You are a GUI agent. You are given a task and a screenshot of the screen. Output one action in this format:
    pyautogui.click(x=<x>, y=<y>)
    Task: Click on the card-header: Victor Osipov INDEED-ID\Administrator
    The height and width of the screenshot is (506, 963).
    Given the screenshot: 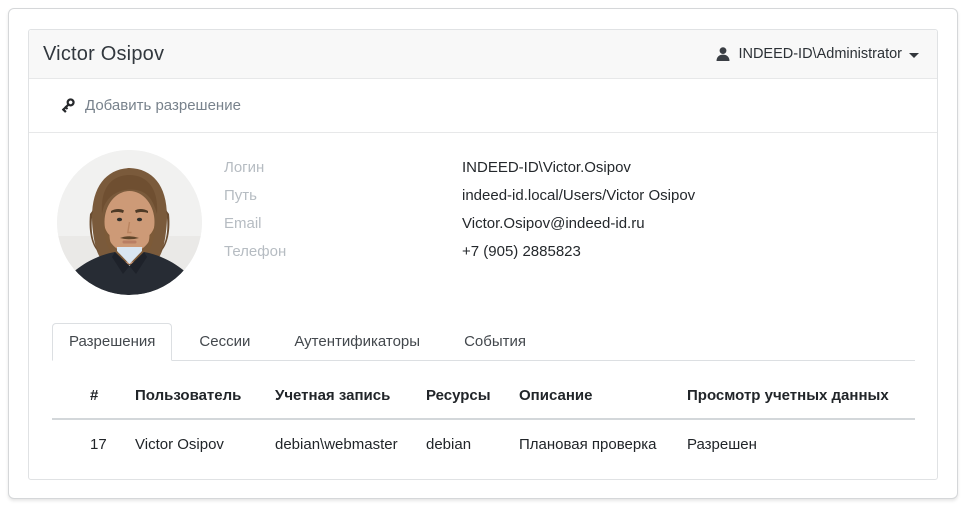 What is the action you would take?
    pyautogui.click(x=483, y=54)
    